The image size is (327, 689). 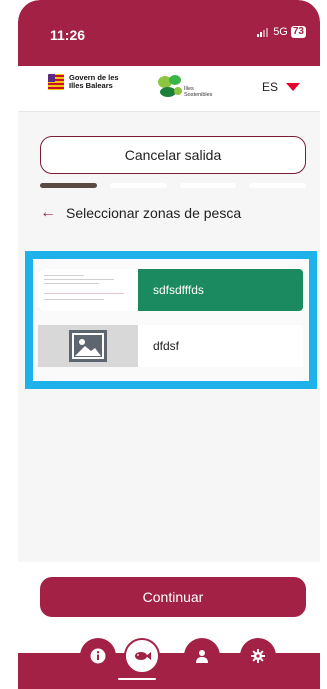 I want to click on zone-item-selected: sdfsdfffds, so click(x=170, y=290).